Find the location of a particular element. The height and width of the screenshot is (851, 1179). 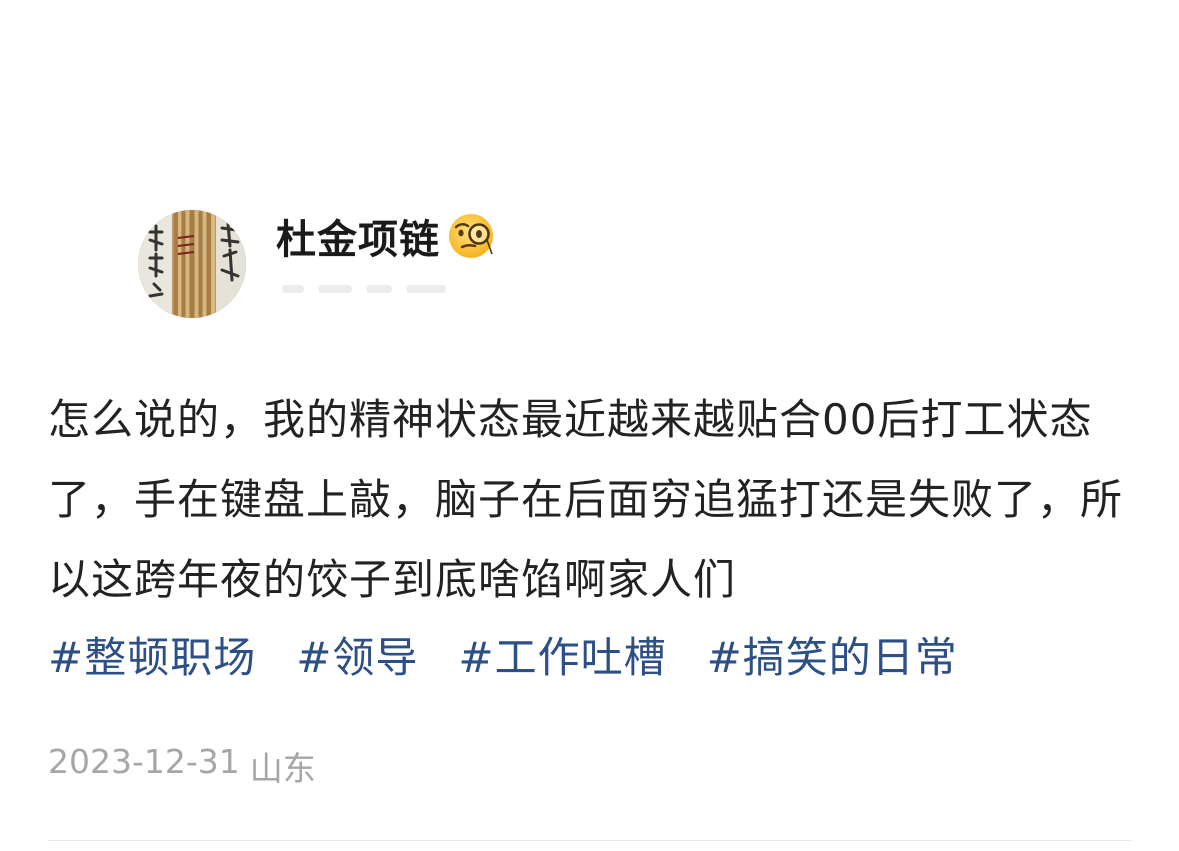

calligraphy-scroll-avatar is located at coordinates (192, 264).